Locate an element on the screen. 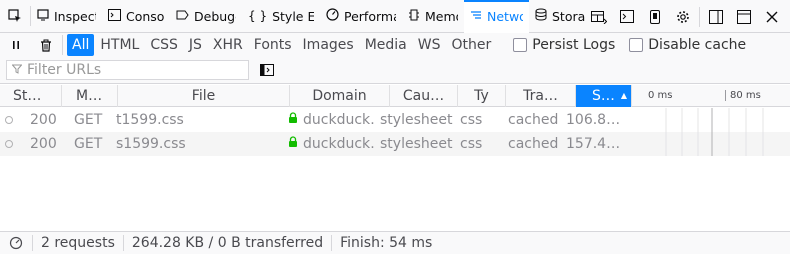 Image resolution: width=790 pixels, height=254 pixels. pick-element-icon is located at coordinates (15, 16).